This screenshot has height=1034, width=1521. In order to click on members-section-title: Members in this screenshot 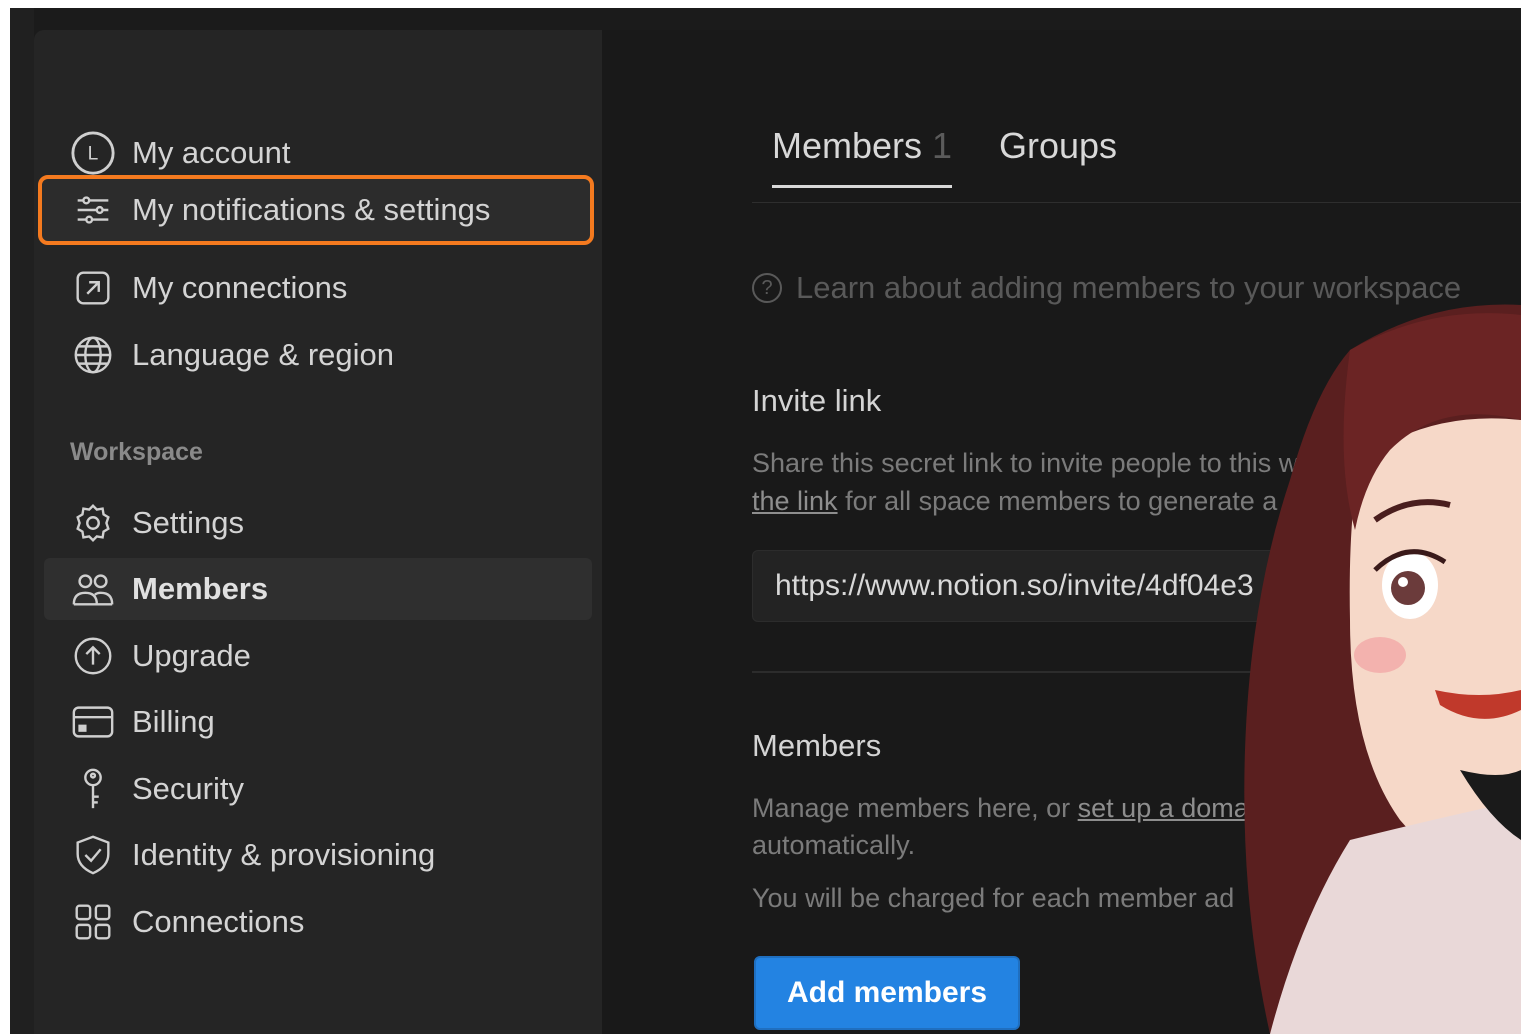, I will do `click(817, 745)`.